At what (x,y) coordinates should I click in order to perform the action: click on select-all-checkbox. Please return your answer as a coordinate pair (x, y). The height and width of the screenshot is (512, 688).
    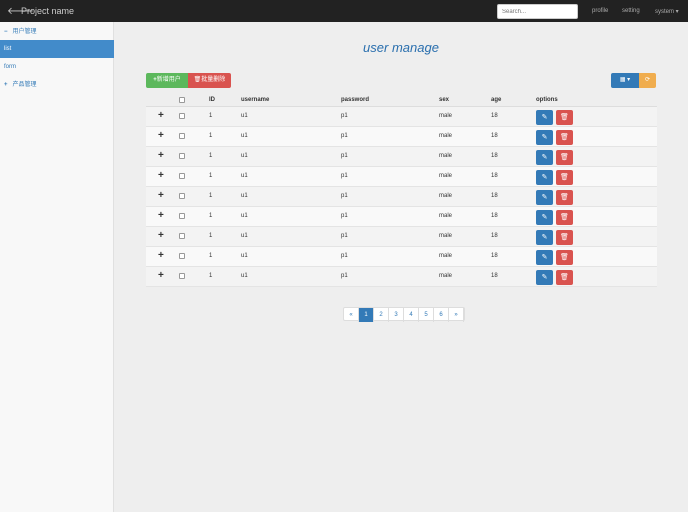
    Looking at the image, I should click on (182, 100).